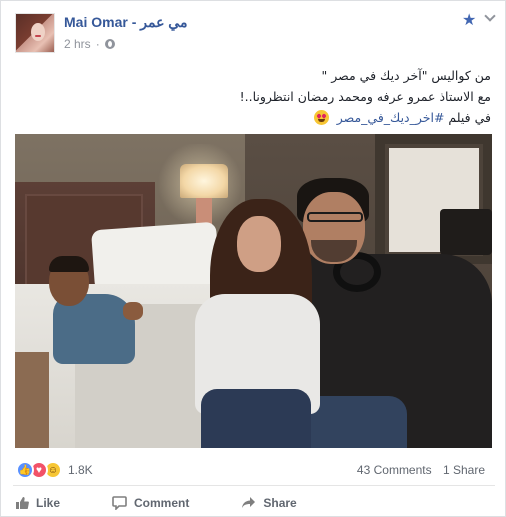 The width and height of the screenshot is (506, 517). Describe the element at coordinates (249, 502) in the screenshot. I see `share-arrow-icon` at that location.